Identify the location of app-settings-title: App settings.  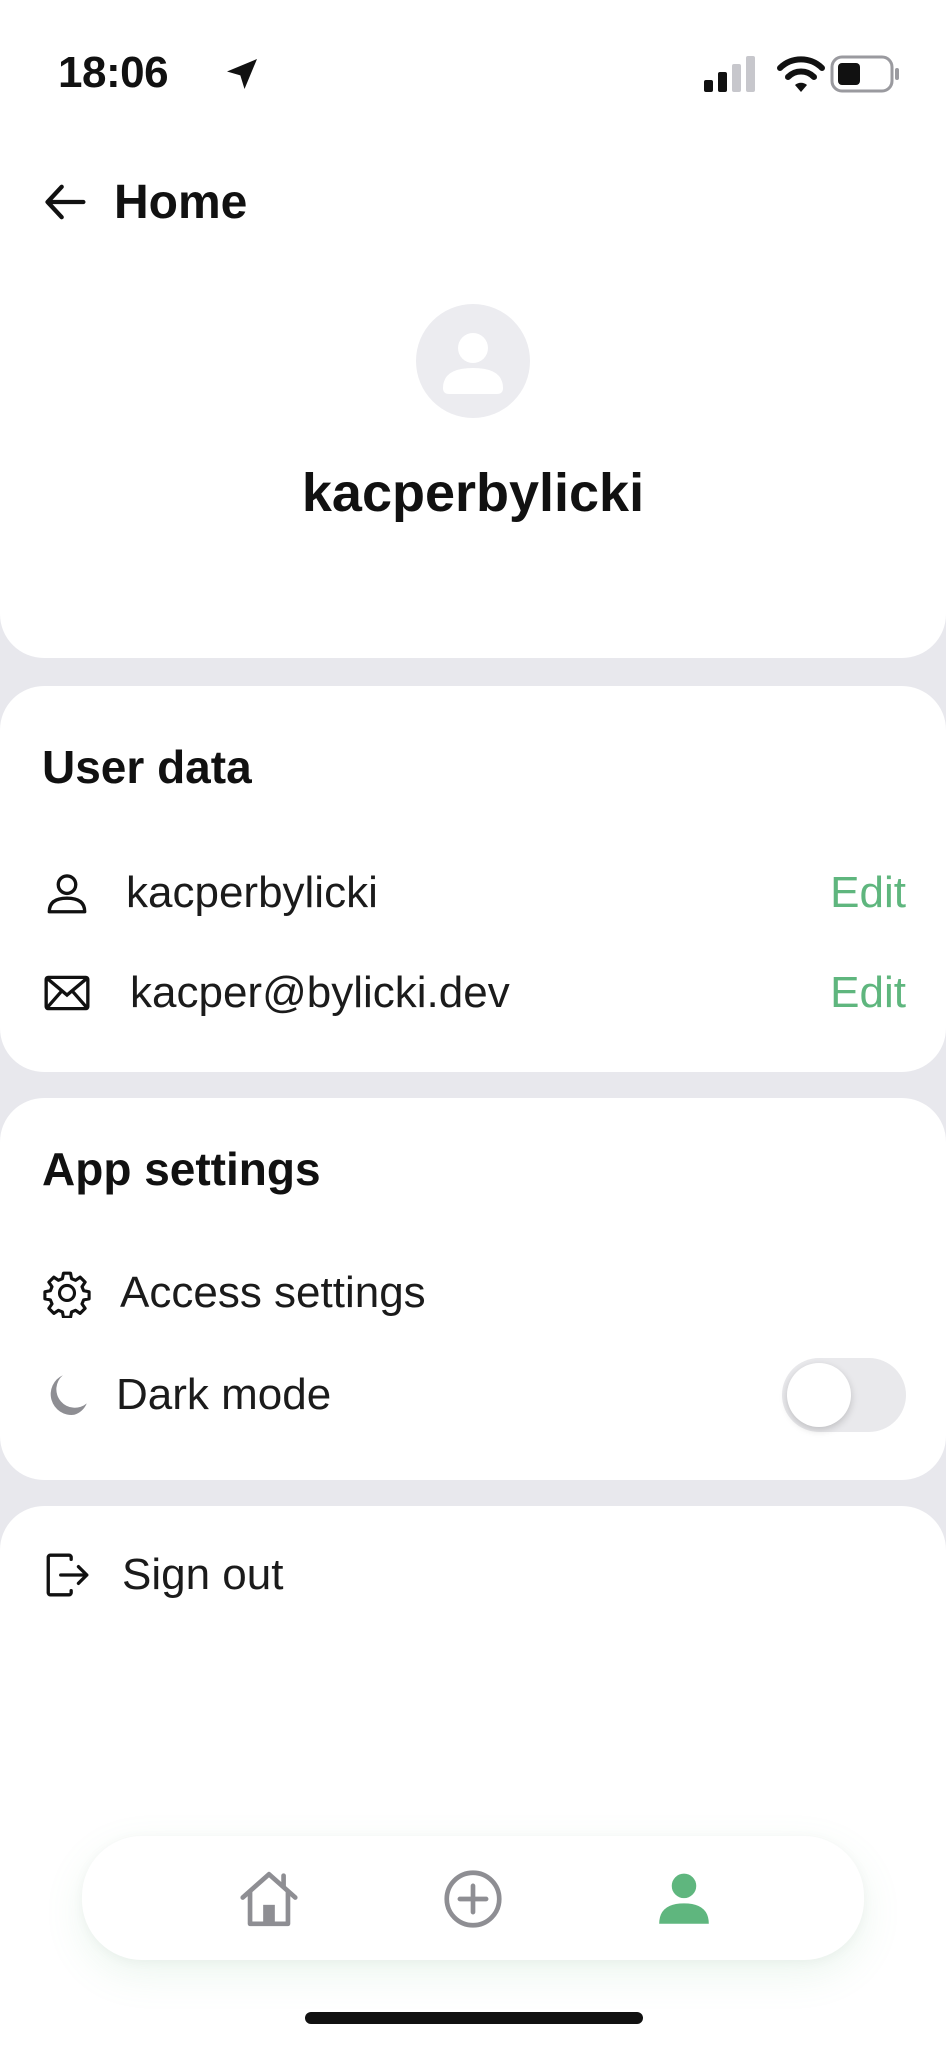
(181, 1169).